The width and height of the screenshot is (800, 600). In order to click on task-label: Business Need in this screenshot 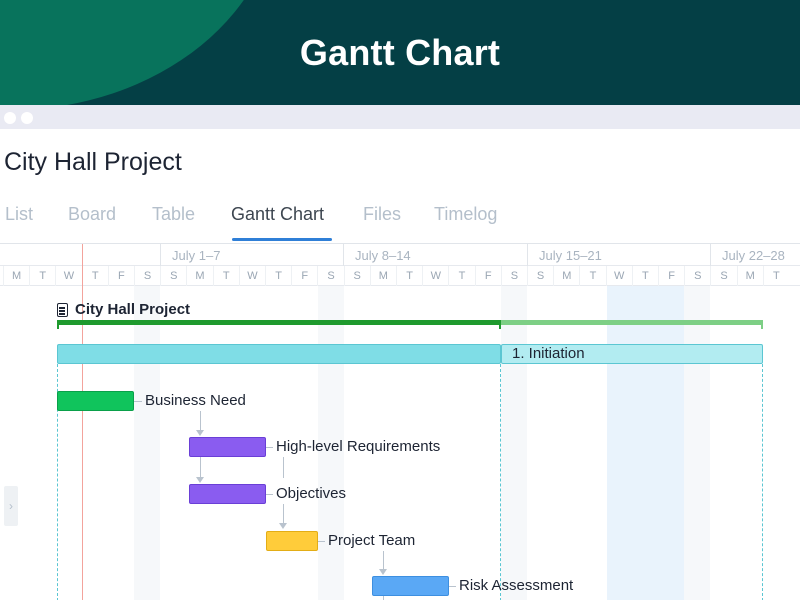, I will do `click(195, 400)`.